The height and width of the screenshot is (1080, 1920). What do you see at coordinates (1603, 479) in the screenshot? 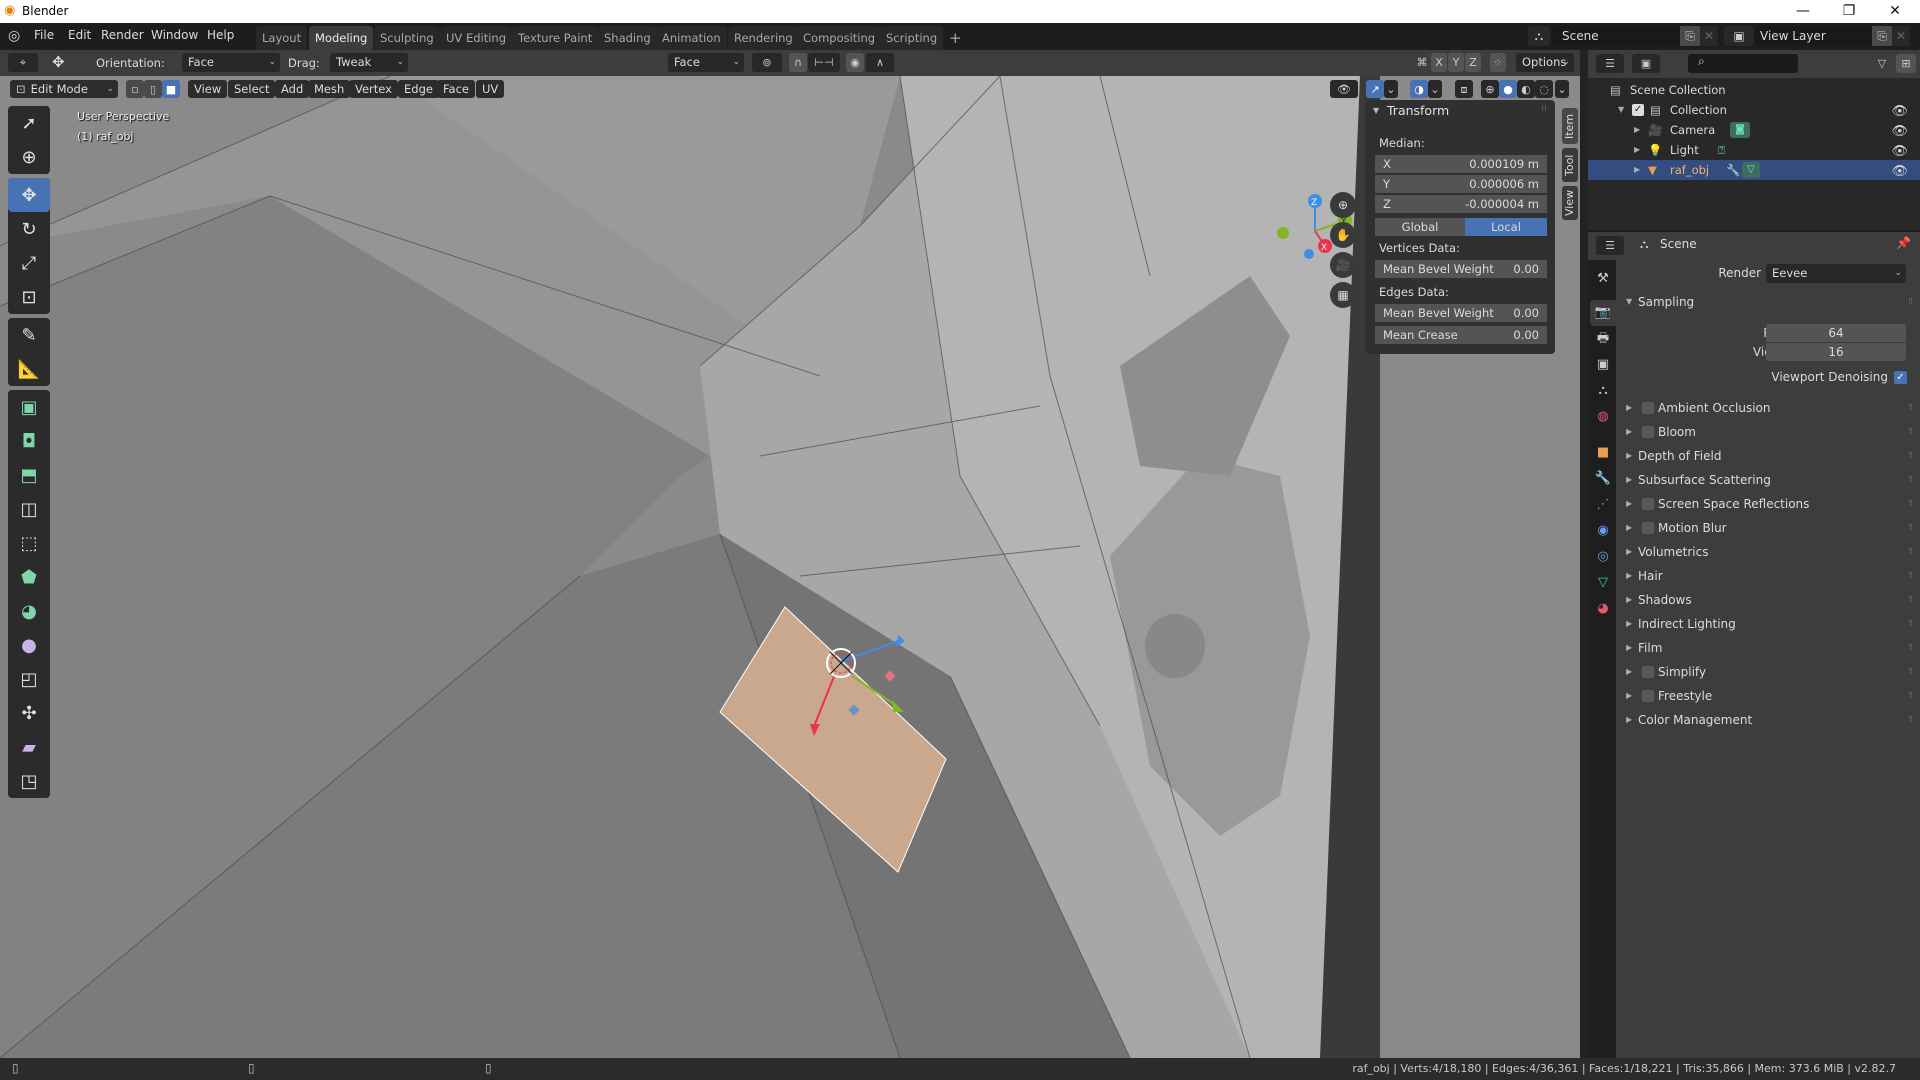
I see `modifier-tab-icon: 🔧` at bounding box center [1603, 479].